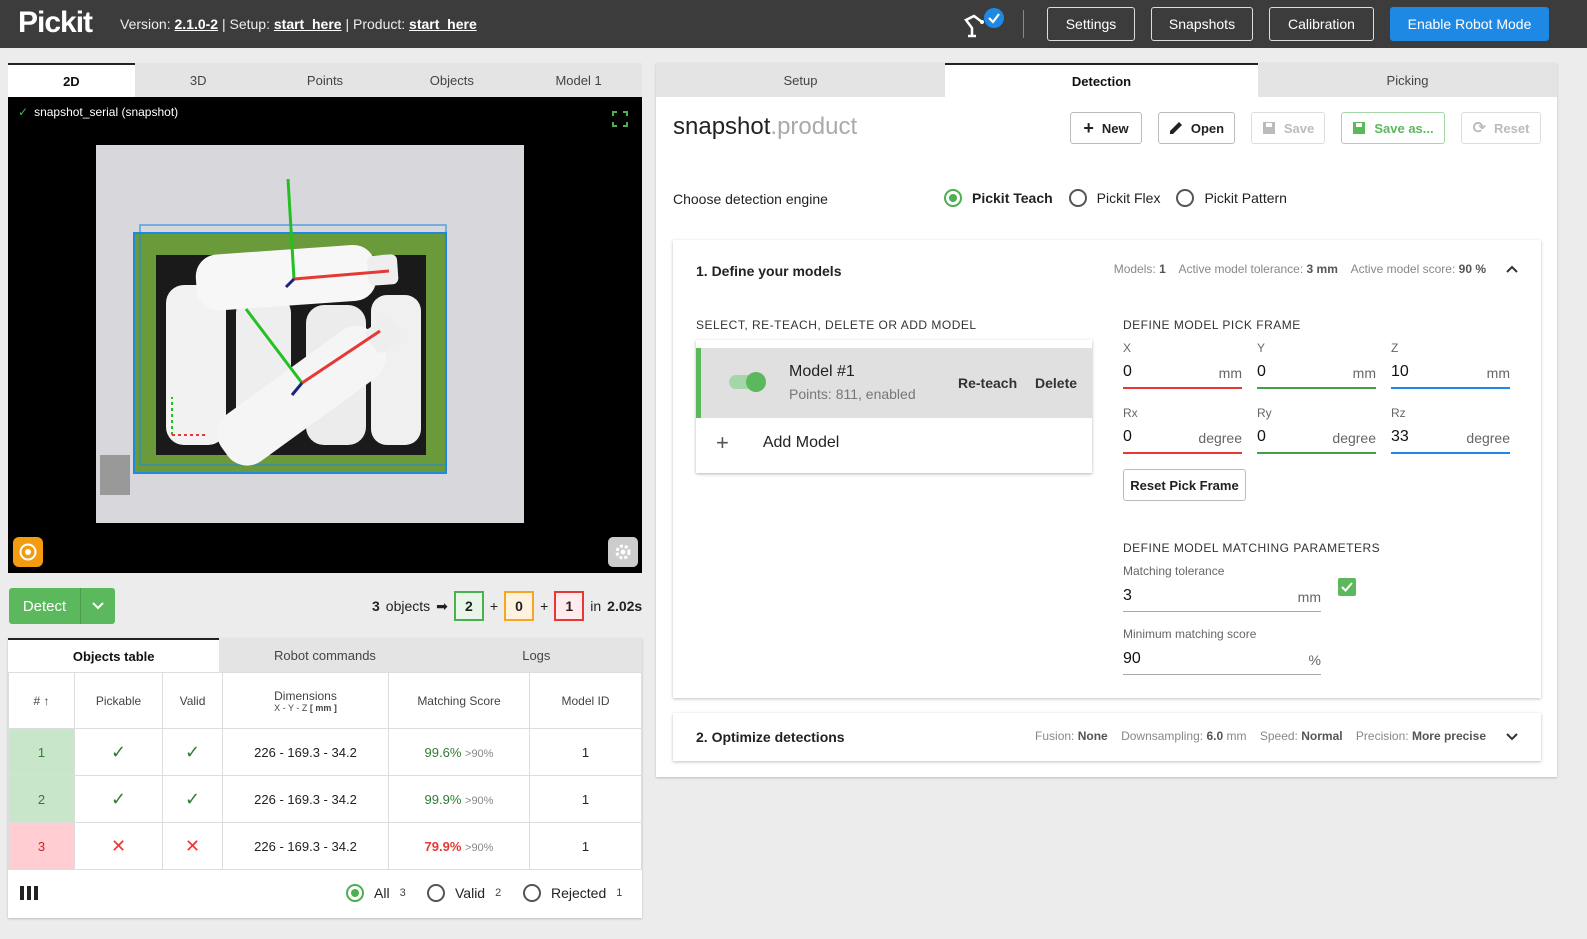  I want to click on score-cell: 99.6% >90%, so click(459, 752).